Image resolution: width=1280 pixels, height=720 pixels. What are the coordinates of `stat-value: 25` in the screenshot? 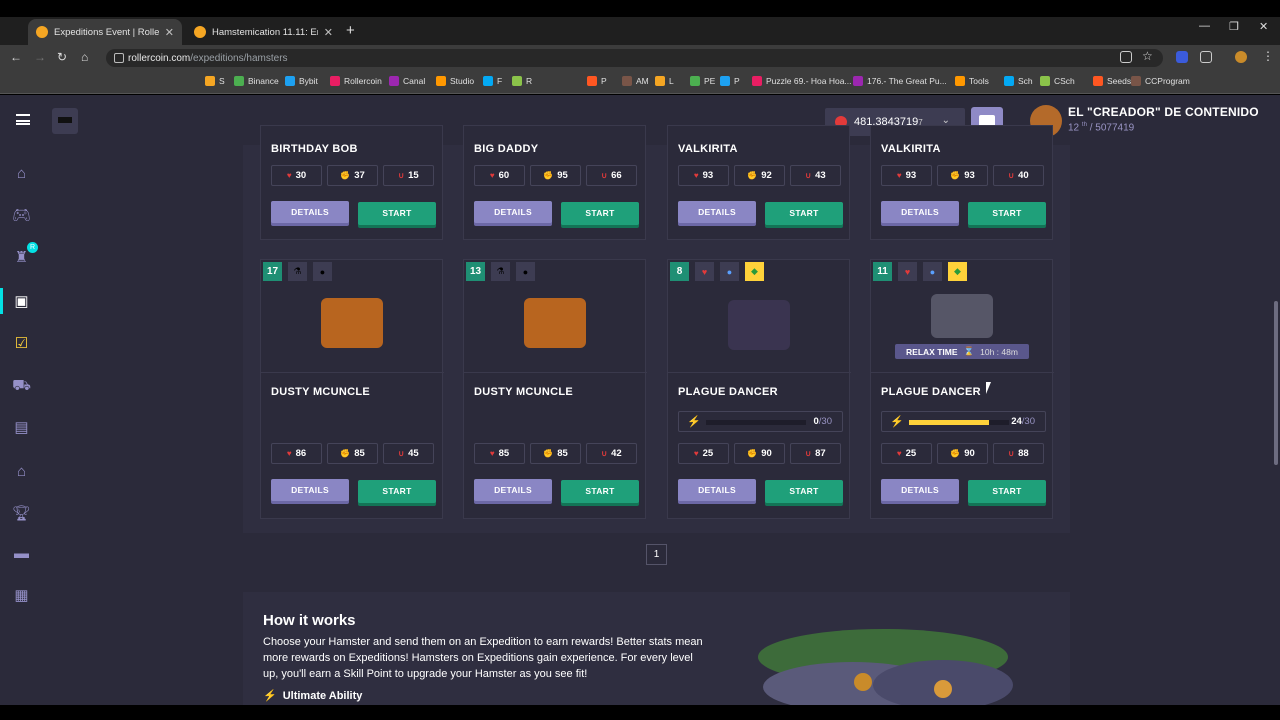 It's located at (911, 453).